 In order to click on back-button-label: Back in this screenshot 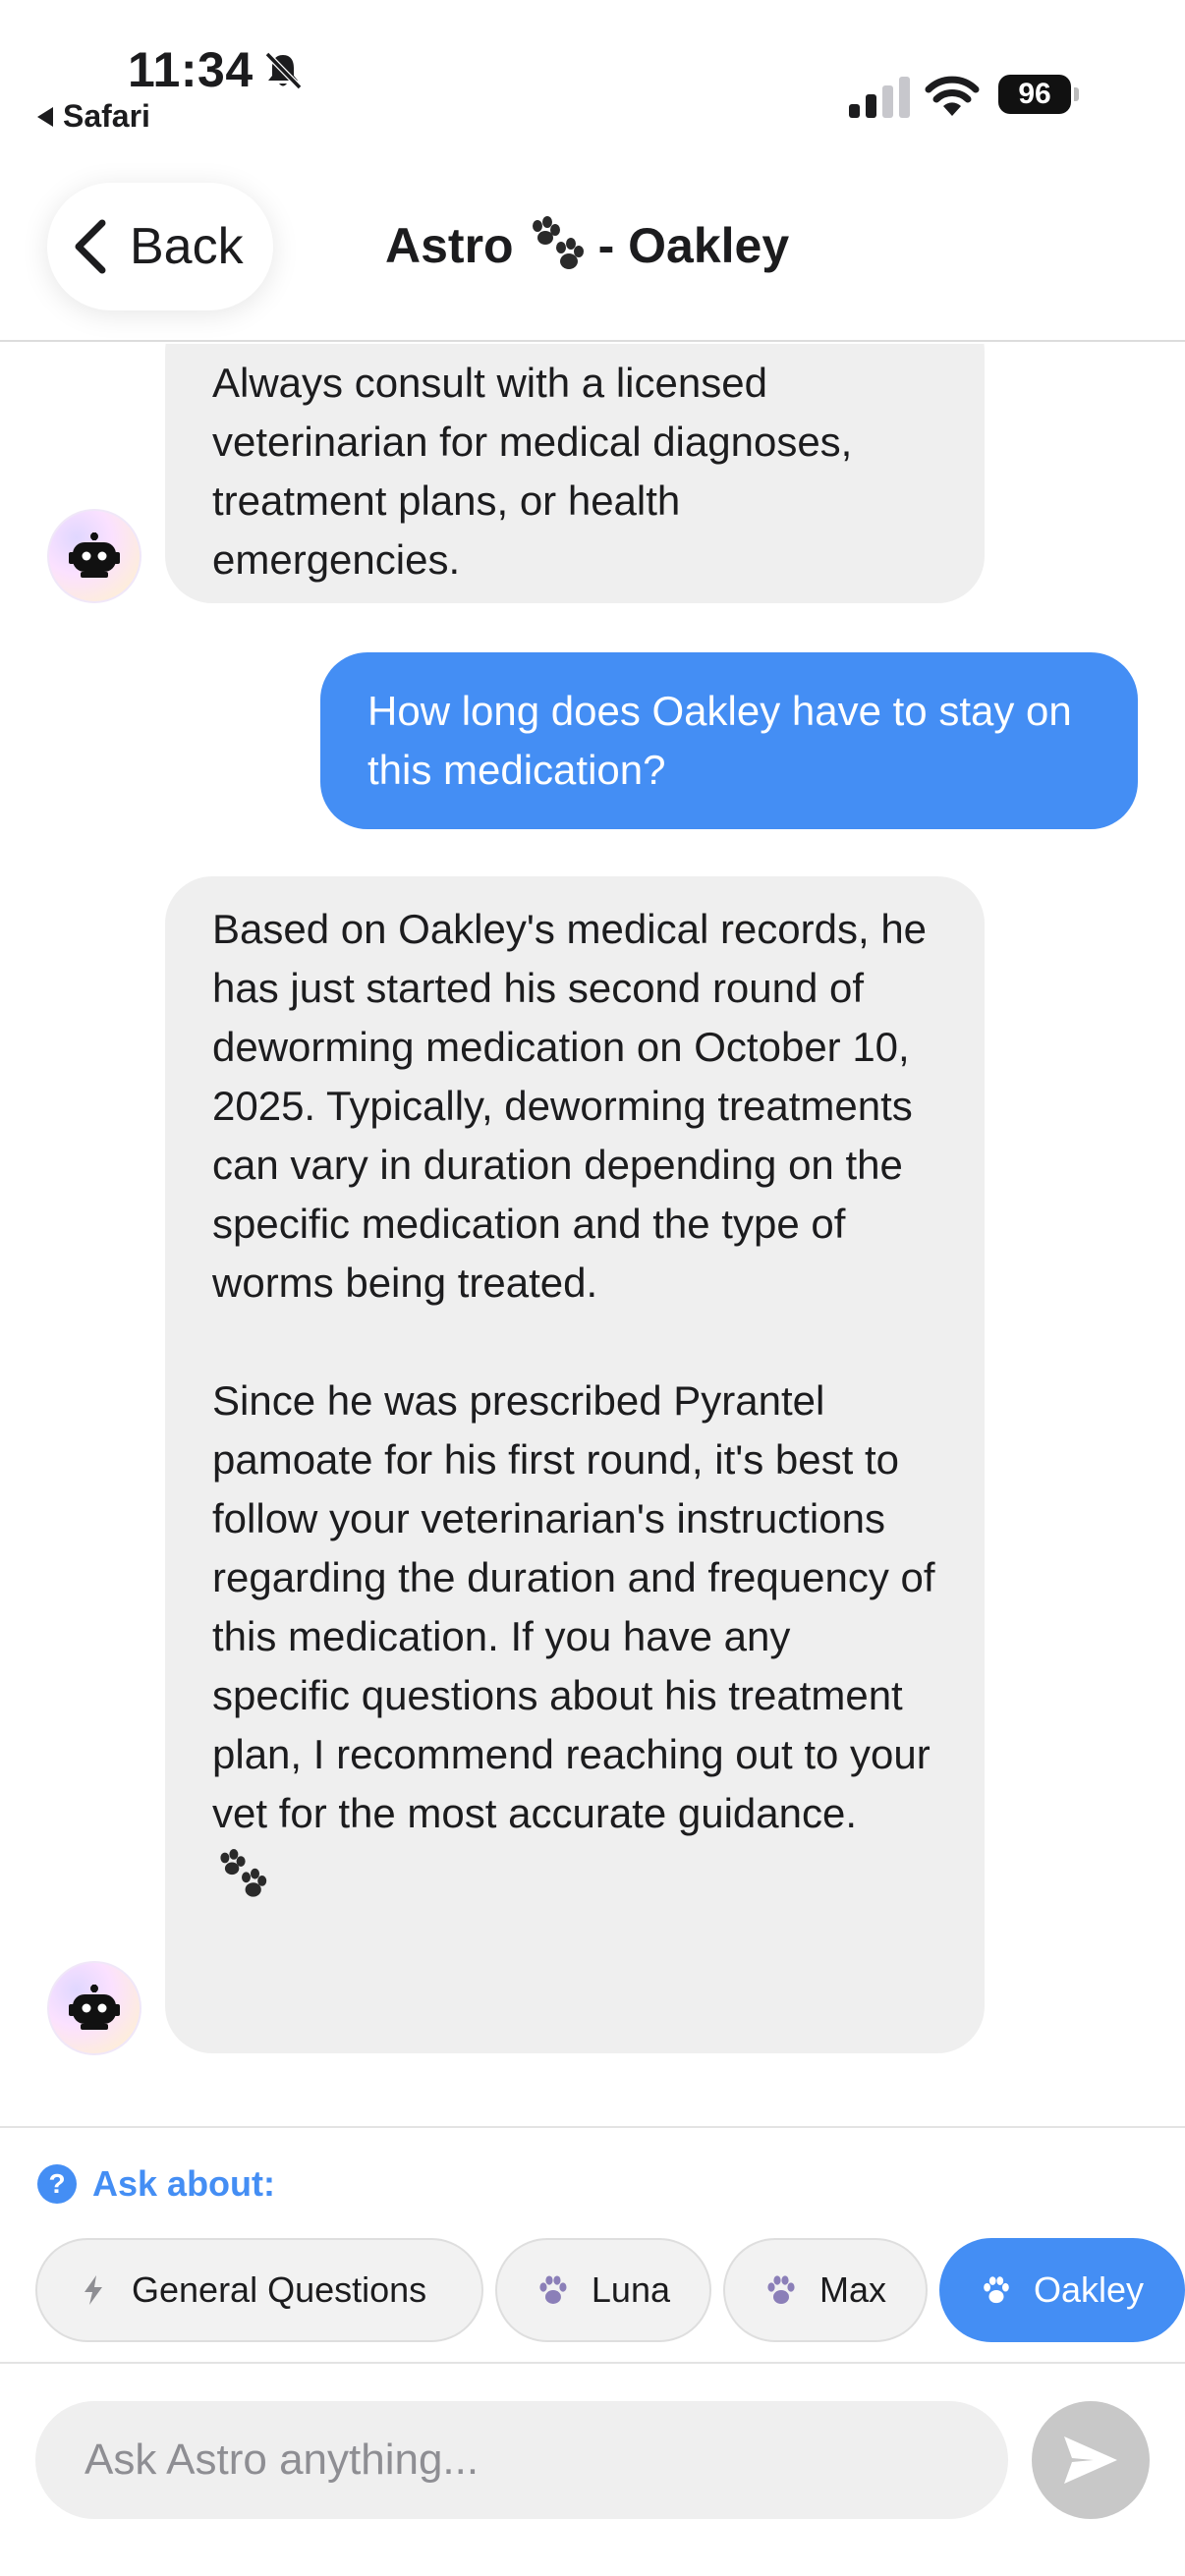, I will do `click(187, 246)`.